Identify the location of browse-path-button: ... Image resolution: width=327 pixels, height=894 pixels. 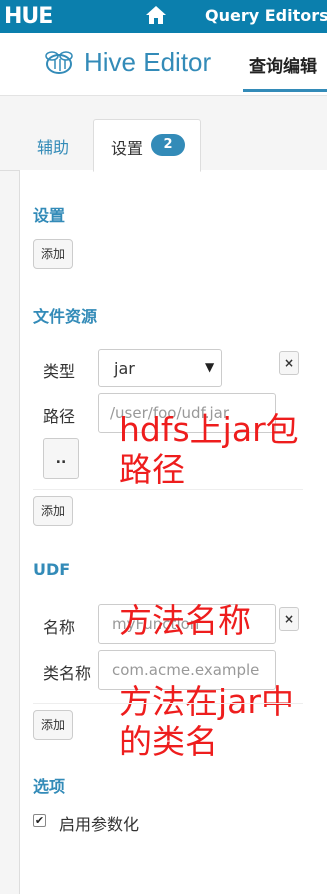
(61, 458).